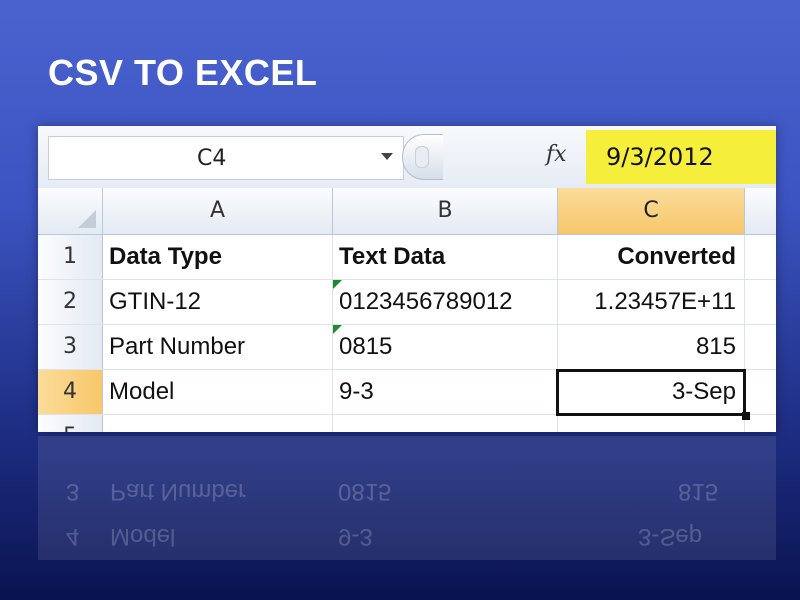 Image resolution: width=800 pixels, height=600 pixels. Describe the element at coordinates (445, 211) in the screenshot. I see `column-header-b: B` at that location.